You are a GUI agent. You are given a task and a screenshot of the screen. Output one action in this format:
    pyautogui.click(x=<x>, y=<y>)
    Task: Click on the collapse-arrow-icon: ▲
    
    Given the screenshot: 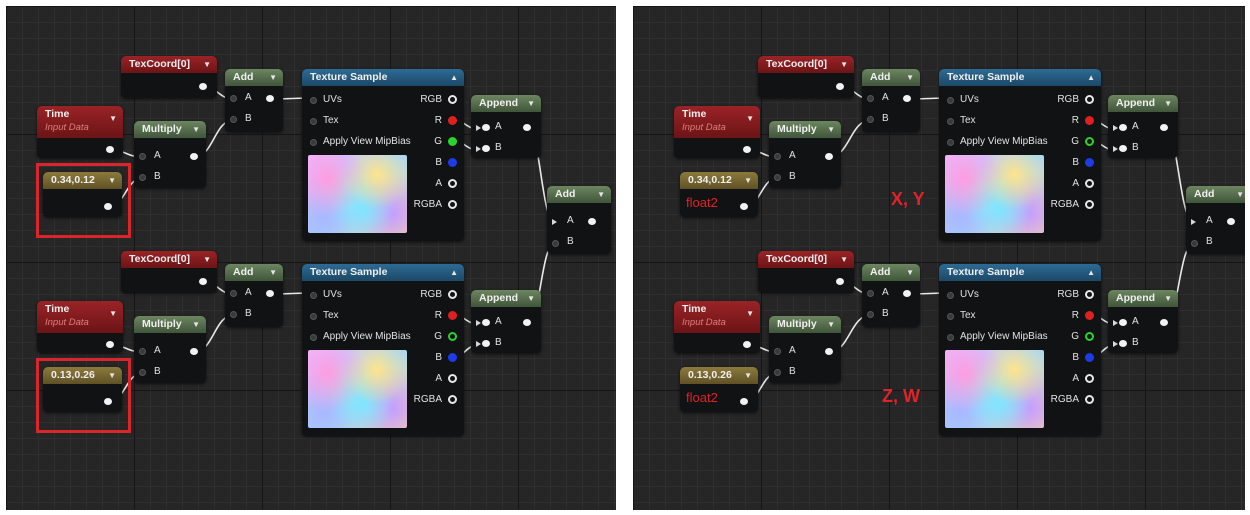 What is the action you would take?
    pyautogui.click(x=1091, y=77)
    